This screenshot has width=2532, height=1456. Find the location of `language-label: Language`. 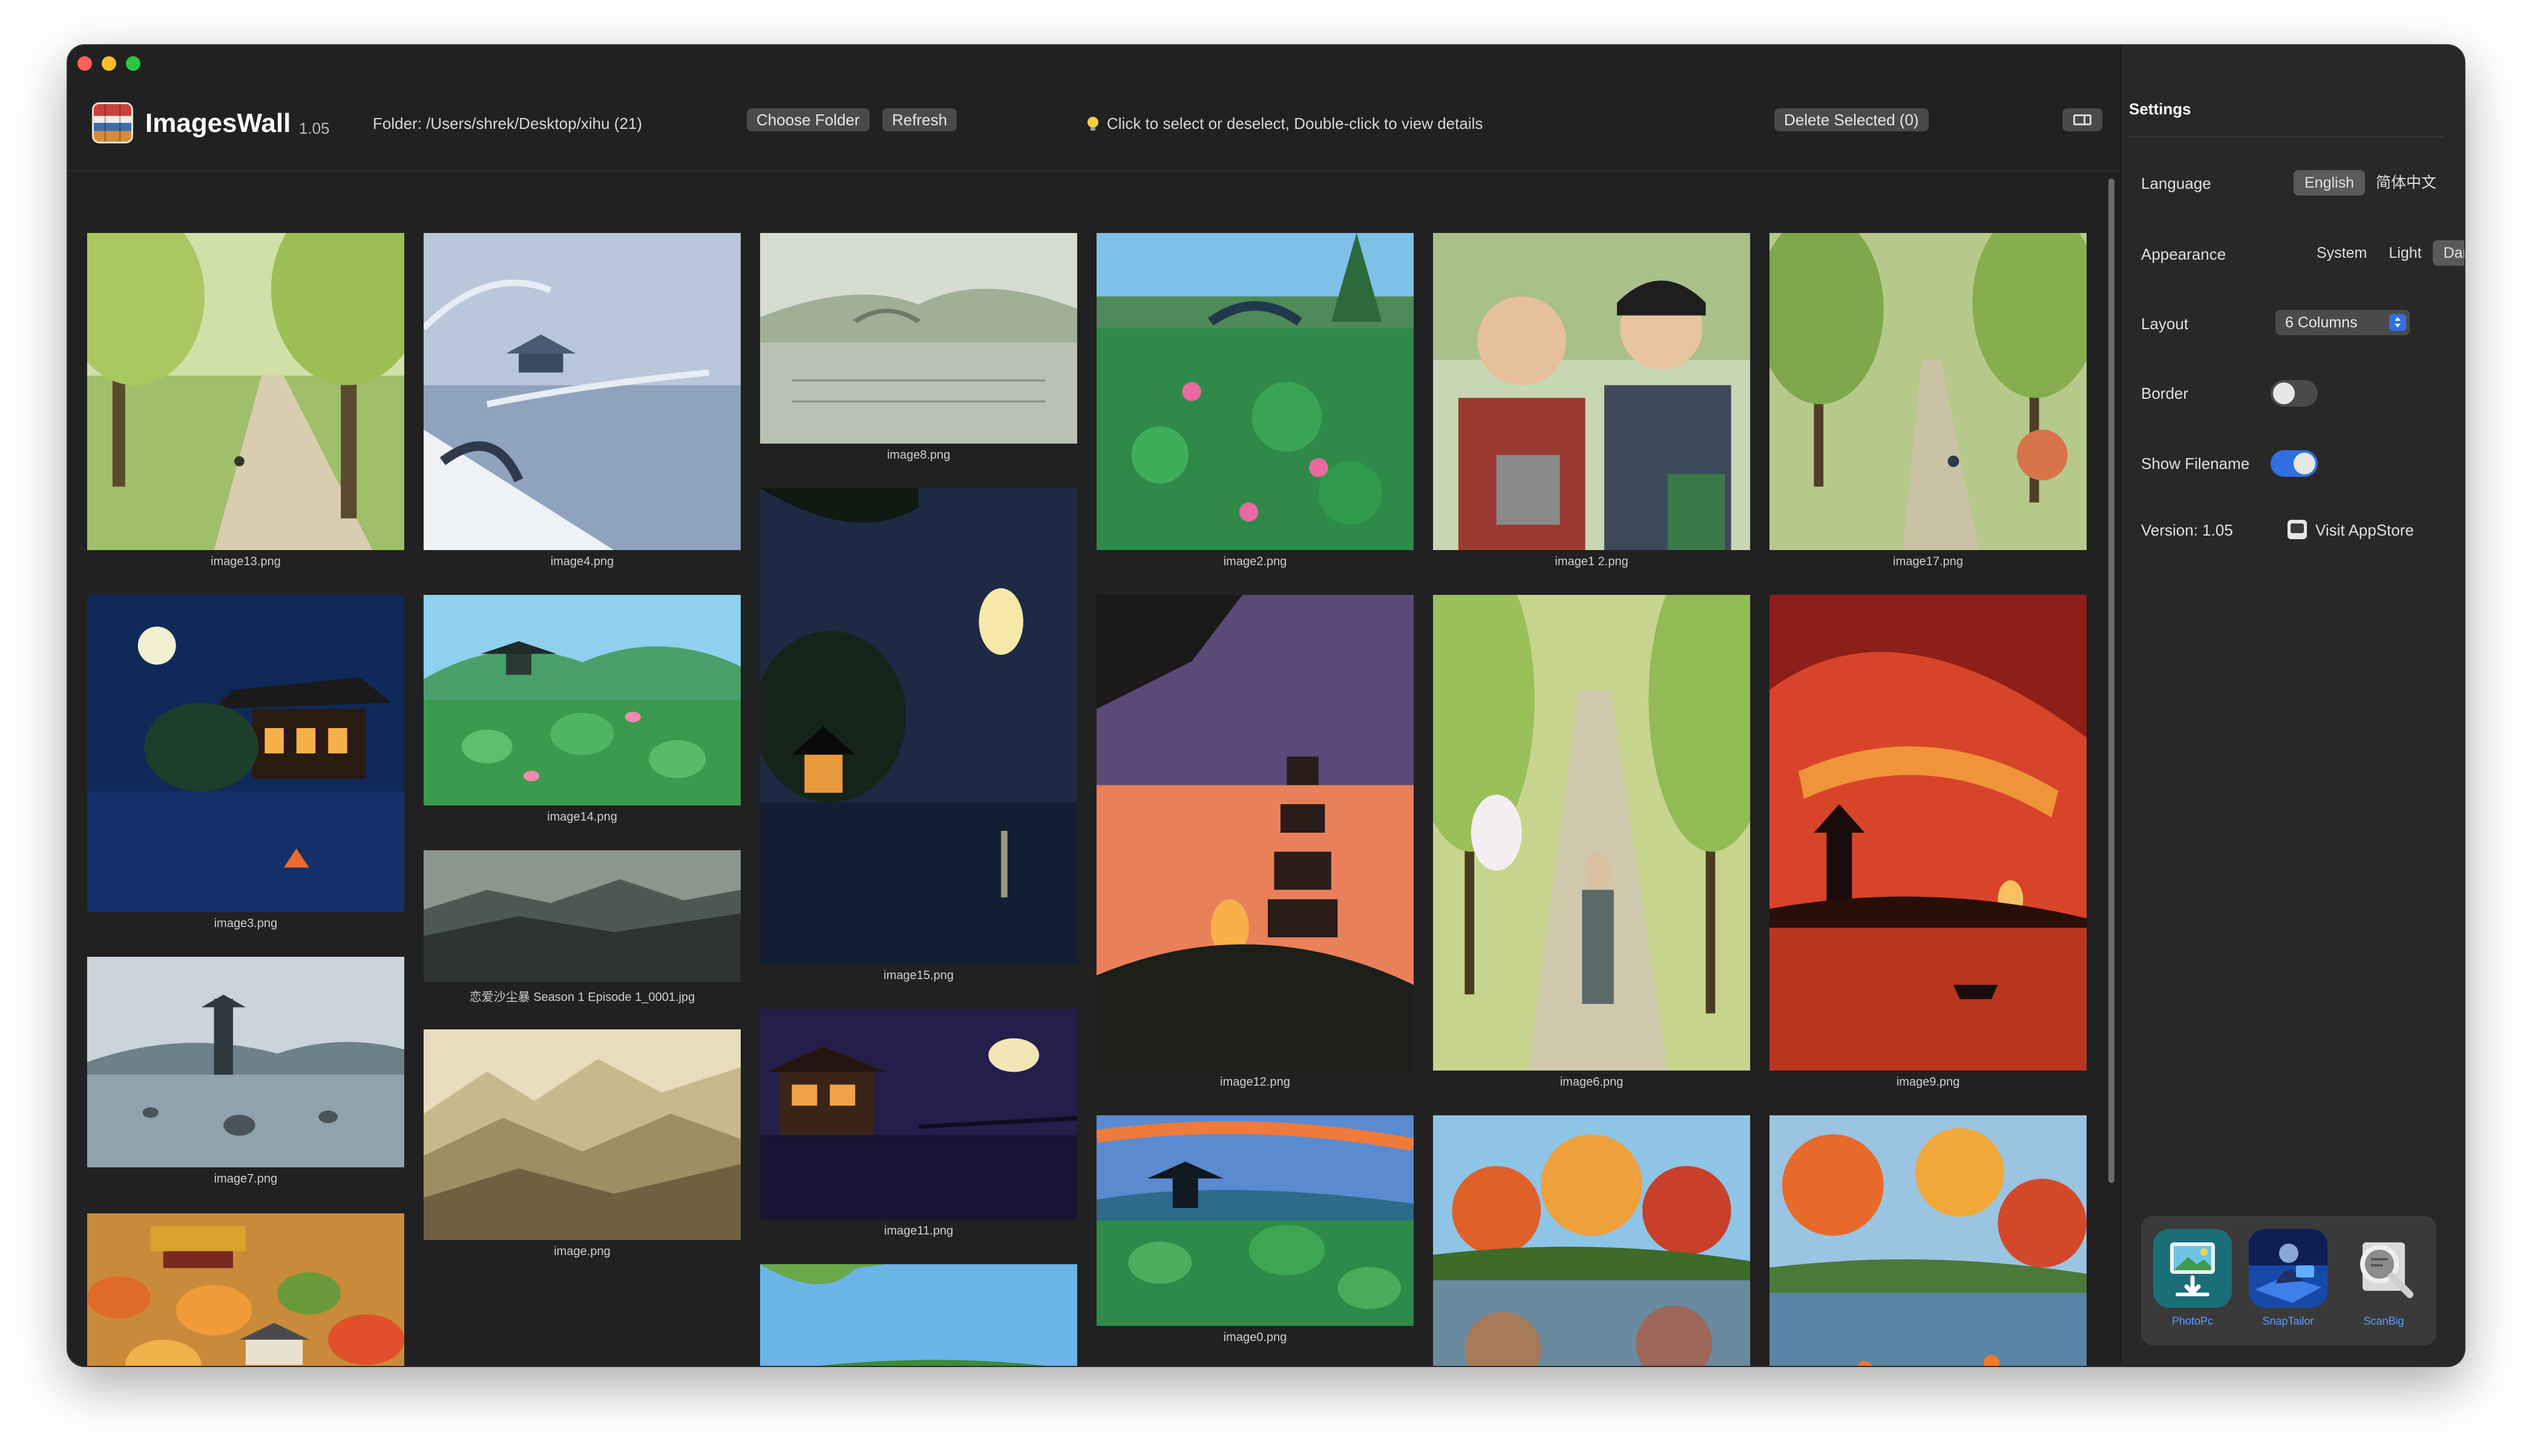

language-label: Language is located at coordinates (2176, 183).